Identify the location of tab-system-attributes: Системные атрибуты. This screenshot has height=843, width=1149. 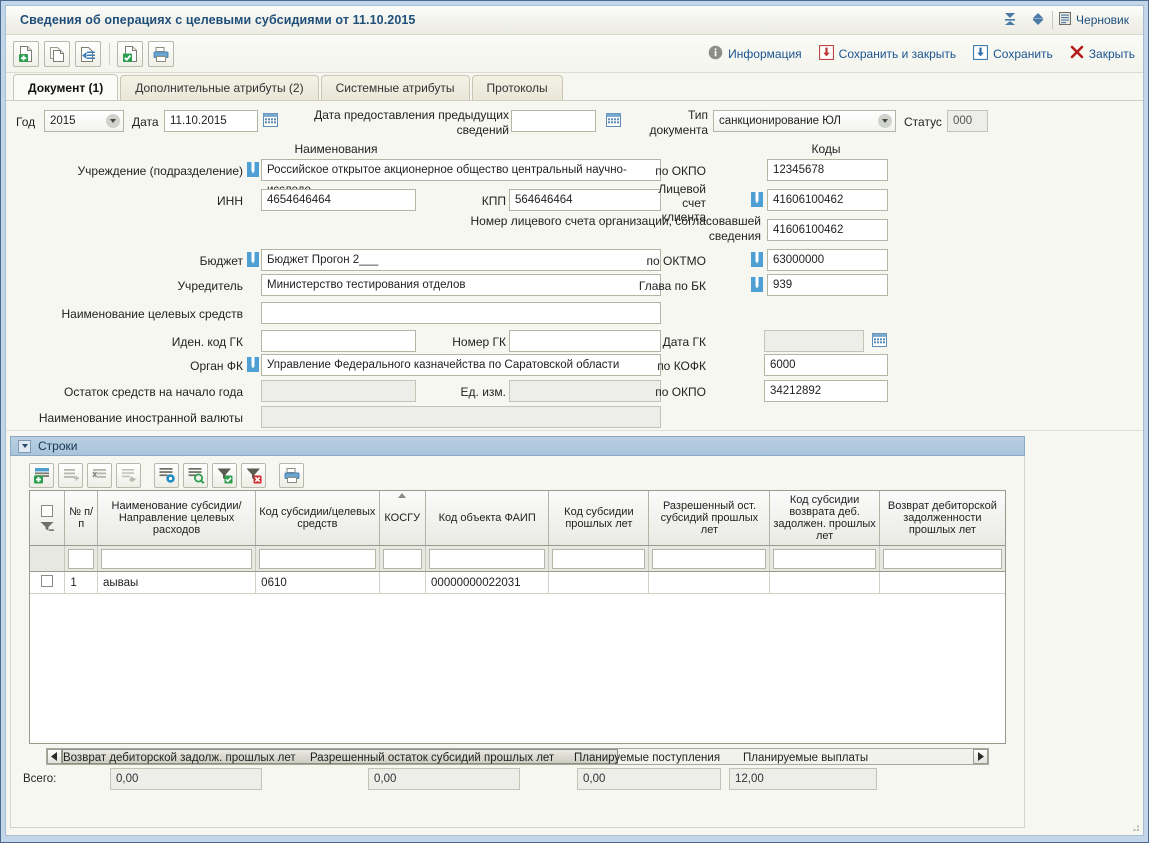
(395, 87).